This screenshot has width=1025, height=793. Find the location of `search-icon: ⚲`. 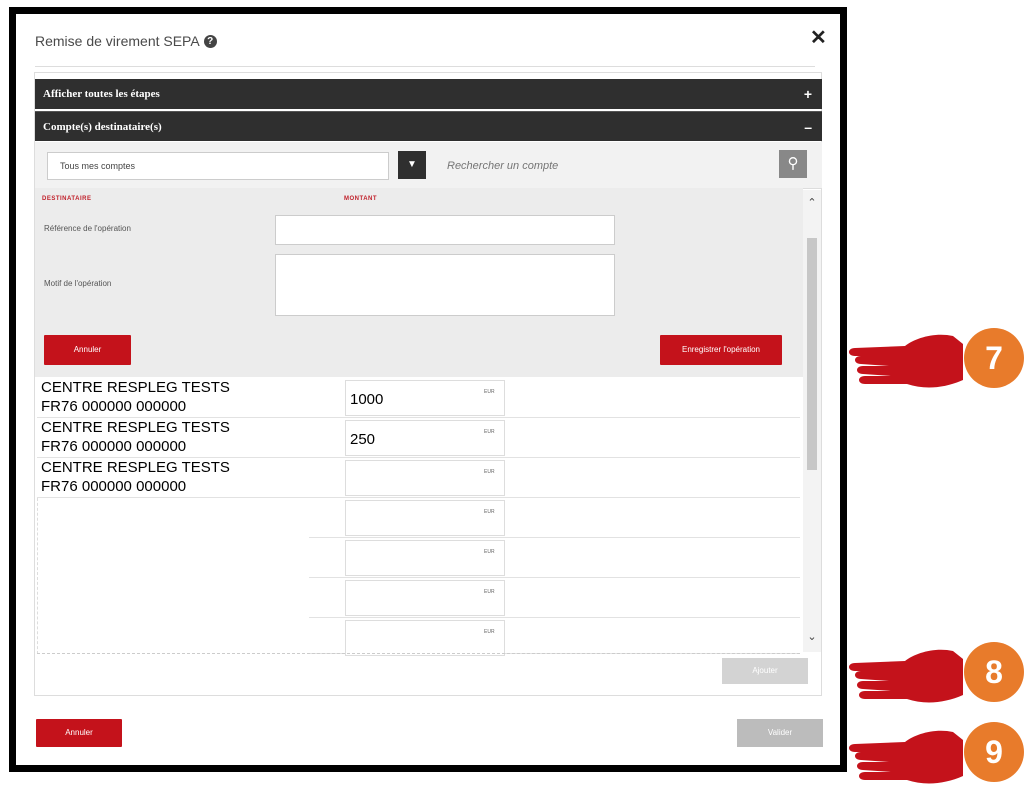

search-icon: ⚲ is located at coordinates (793, 164).